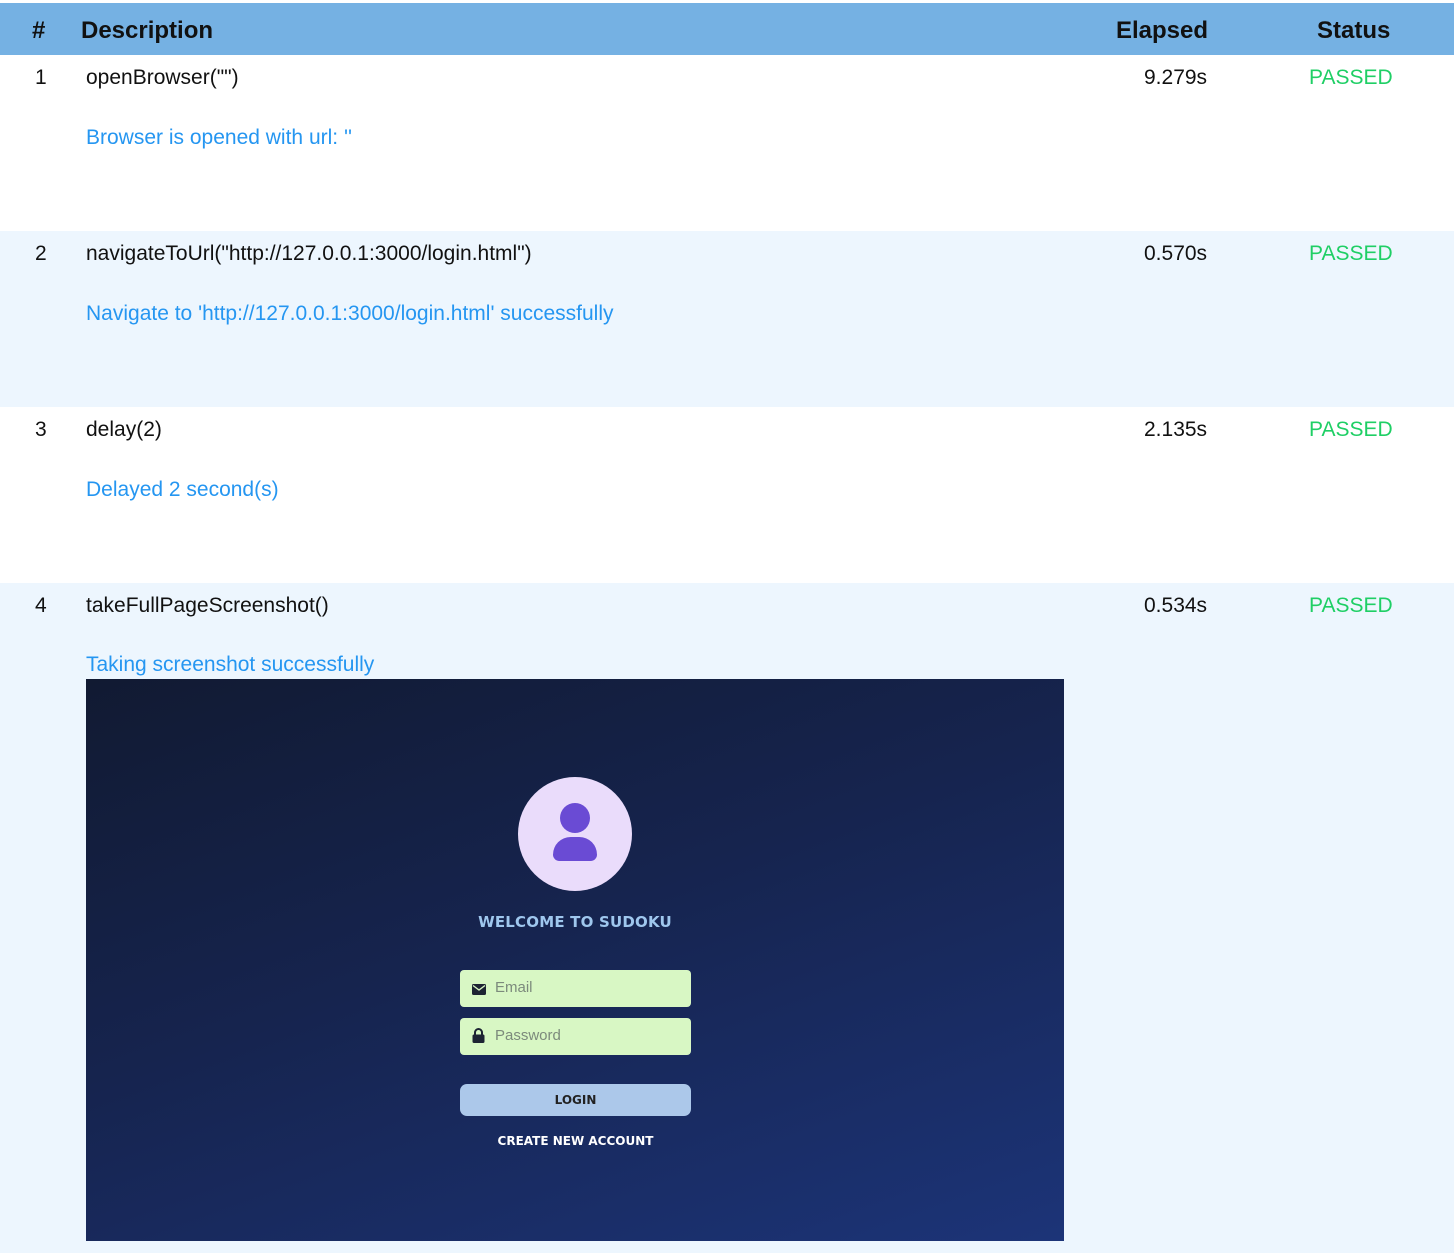 The width and height of the screenshot is (1454, 1253). I want to click on step-elapsed: 2.135s, so click(1176, 429).